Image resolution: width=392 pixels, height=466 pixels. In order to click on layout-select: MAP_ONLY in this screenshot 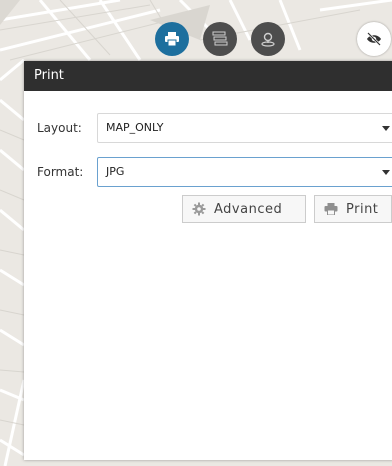, I will do `click(244, 128)`.